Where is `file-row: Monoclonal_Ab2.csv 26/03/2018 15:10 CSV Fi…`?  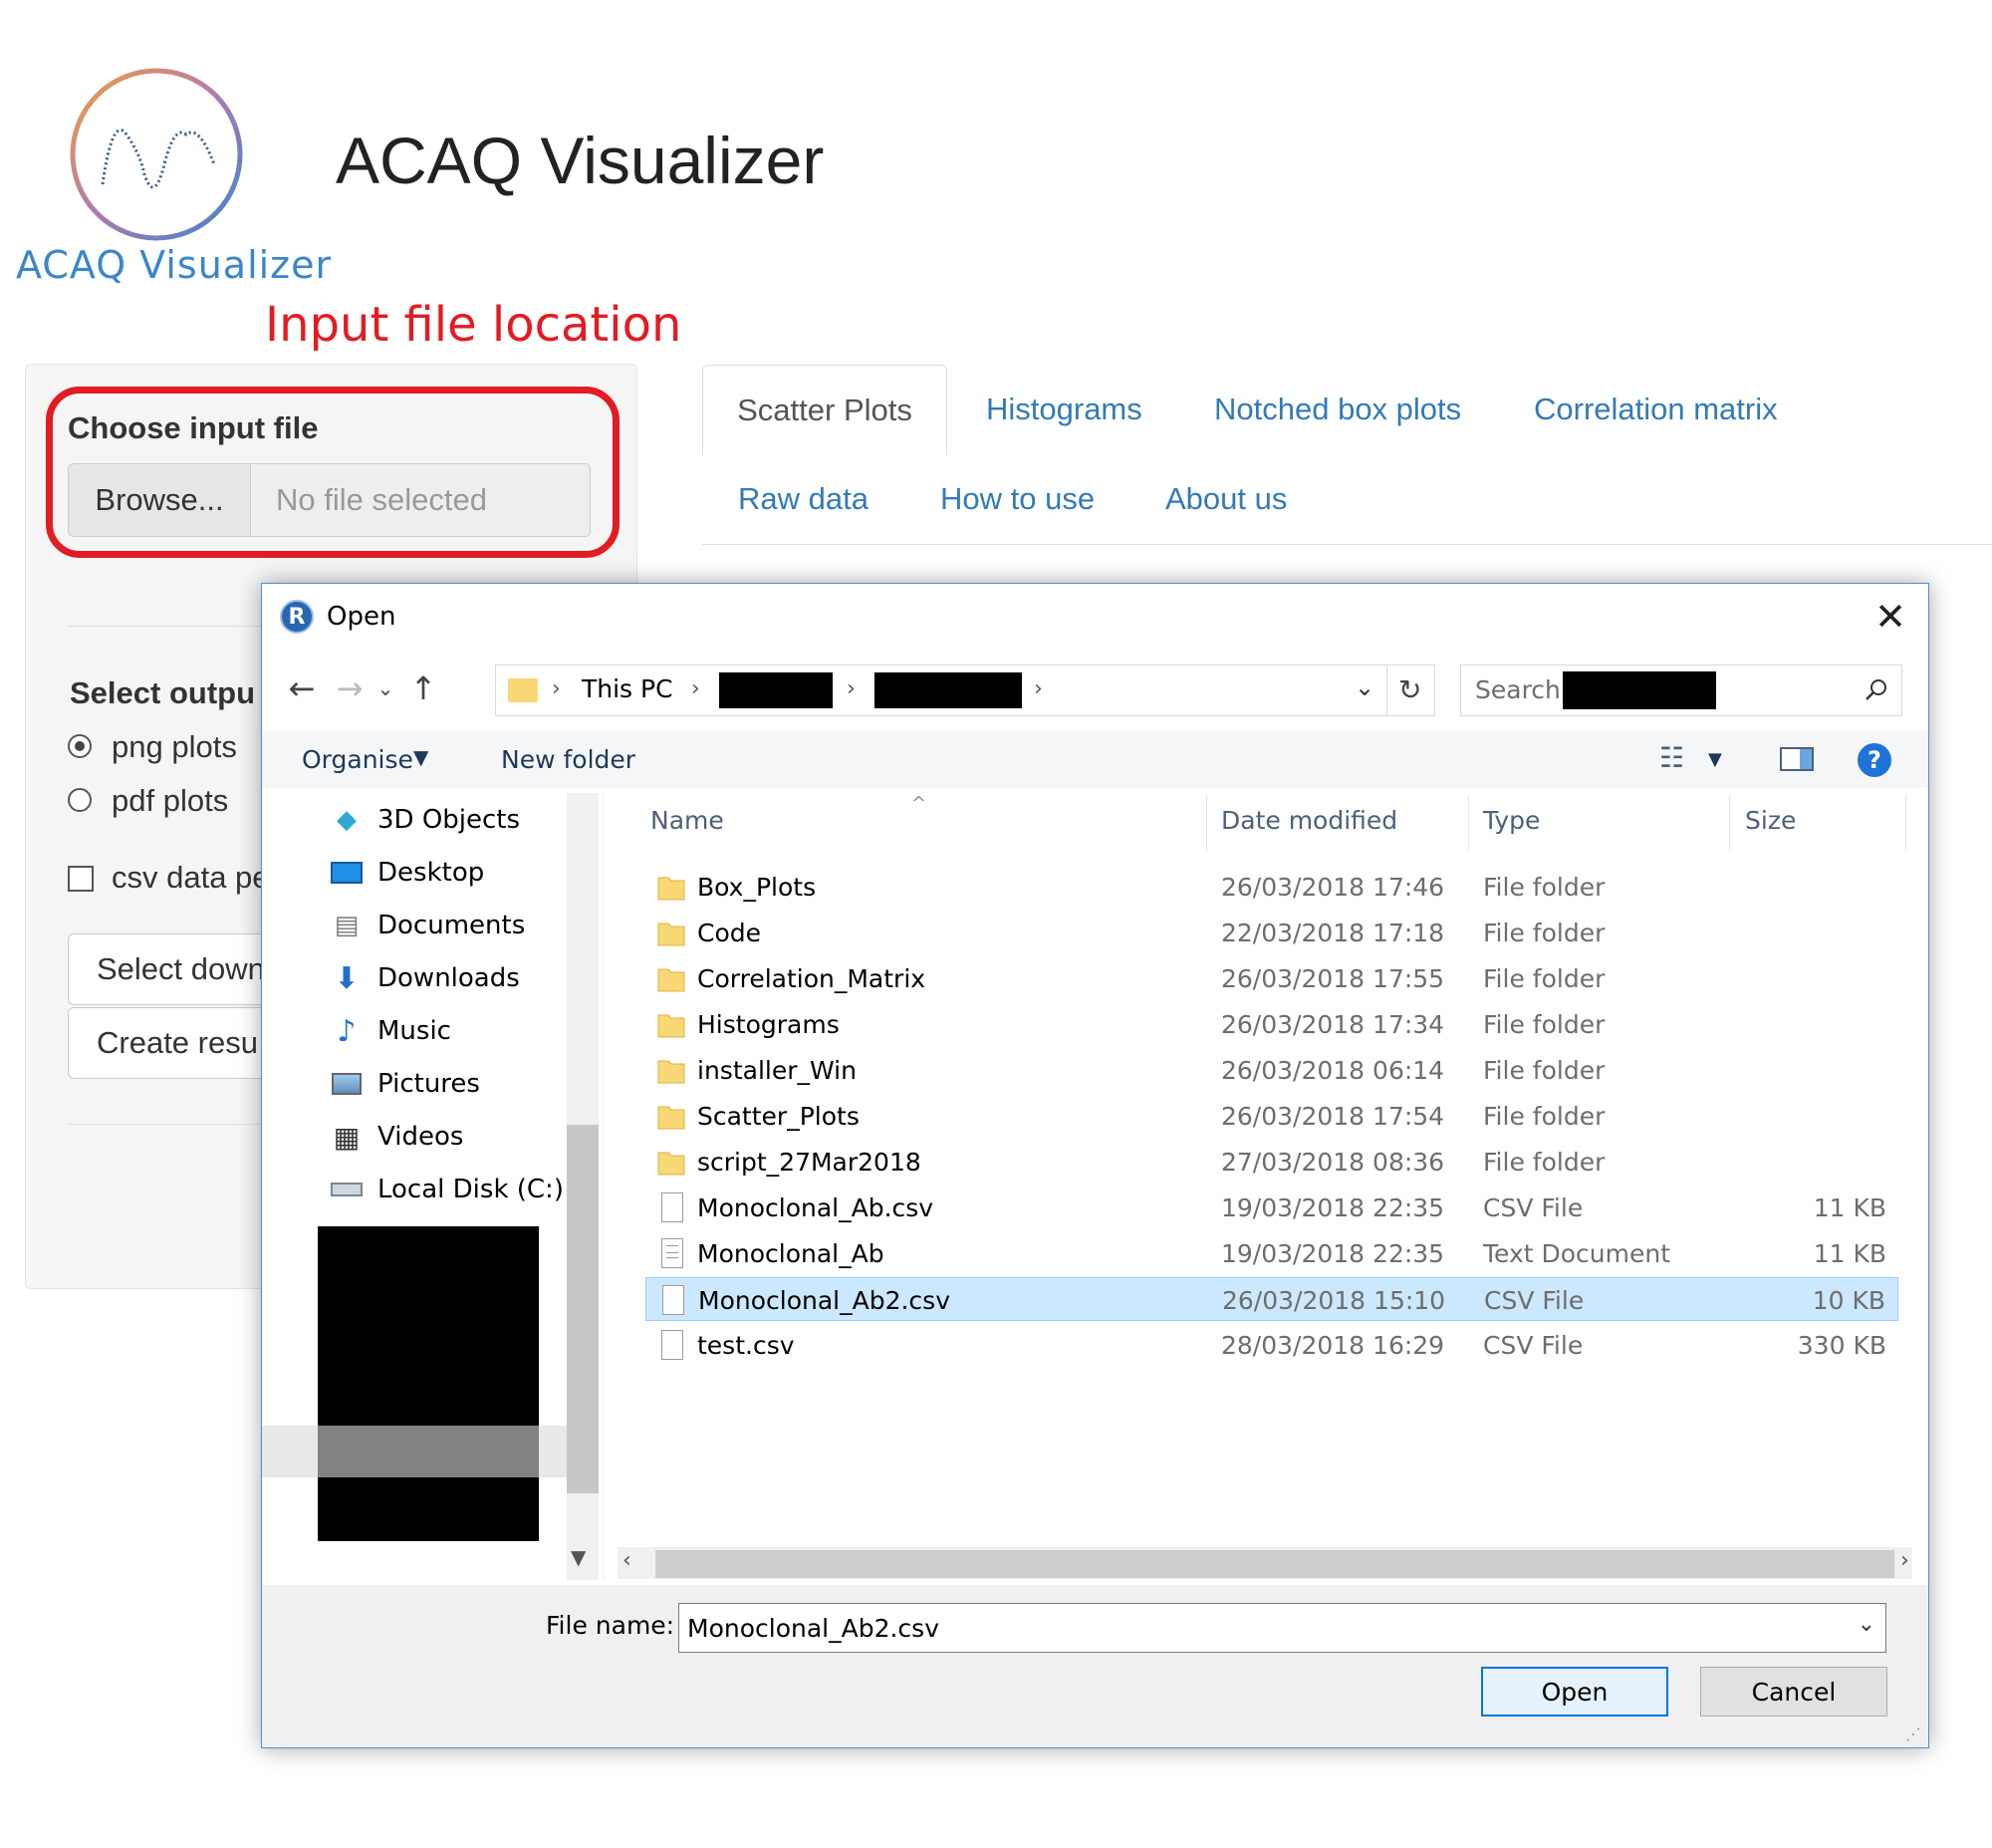 file-row: Monoclonal_Ab2.csv 26/03/2018 15:10 CSV Fi… is located at coordinates (1271, 1299).